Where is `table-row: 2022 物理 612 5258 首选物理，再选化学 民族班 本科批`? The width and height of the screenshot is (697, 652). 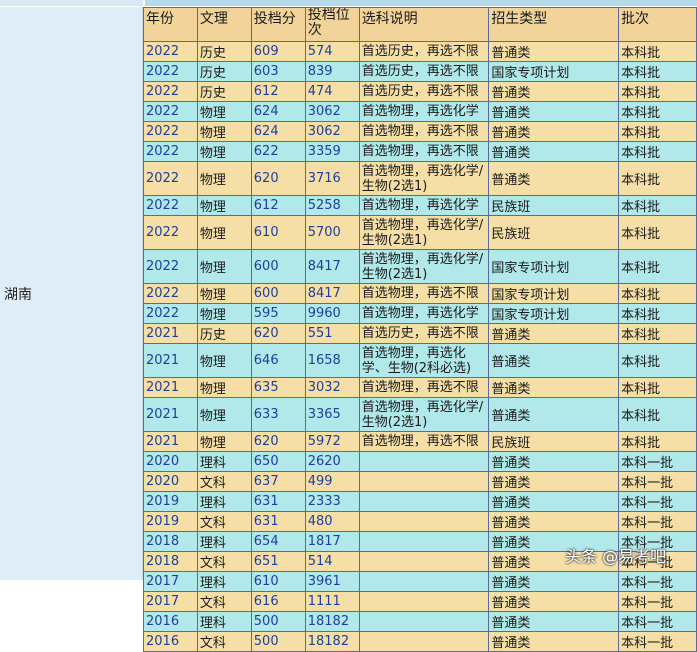 table-row: 2022 物理 612 5258 首选物理，再选化学 民族班 本科批 is located at coordinates (420, 205).